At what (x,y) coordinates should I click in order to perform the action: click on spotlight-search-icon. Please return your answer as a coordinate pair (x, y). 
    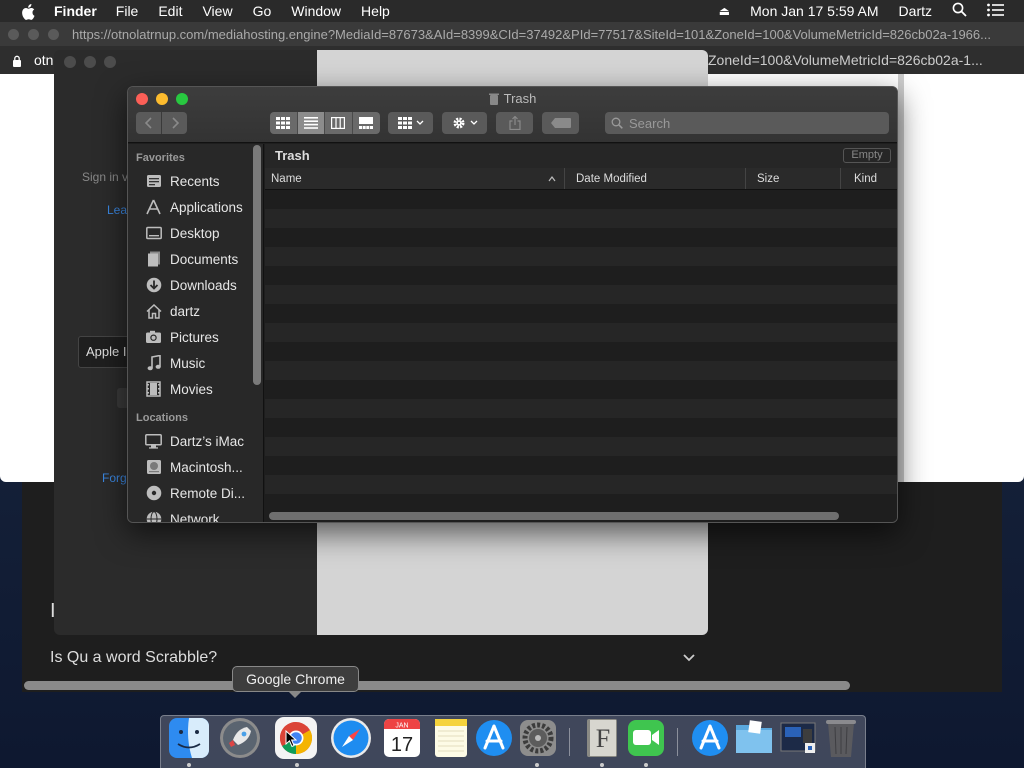
    Looking at the image, I should click on (959, 11).